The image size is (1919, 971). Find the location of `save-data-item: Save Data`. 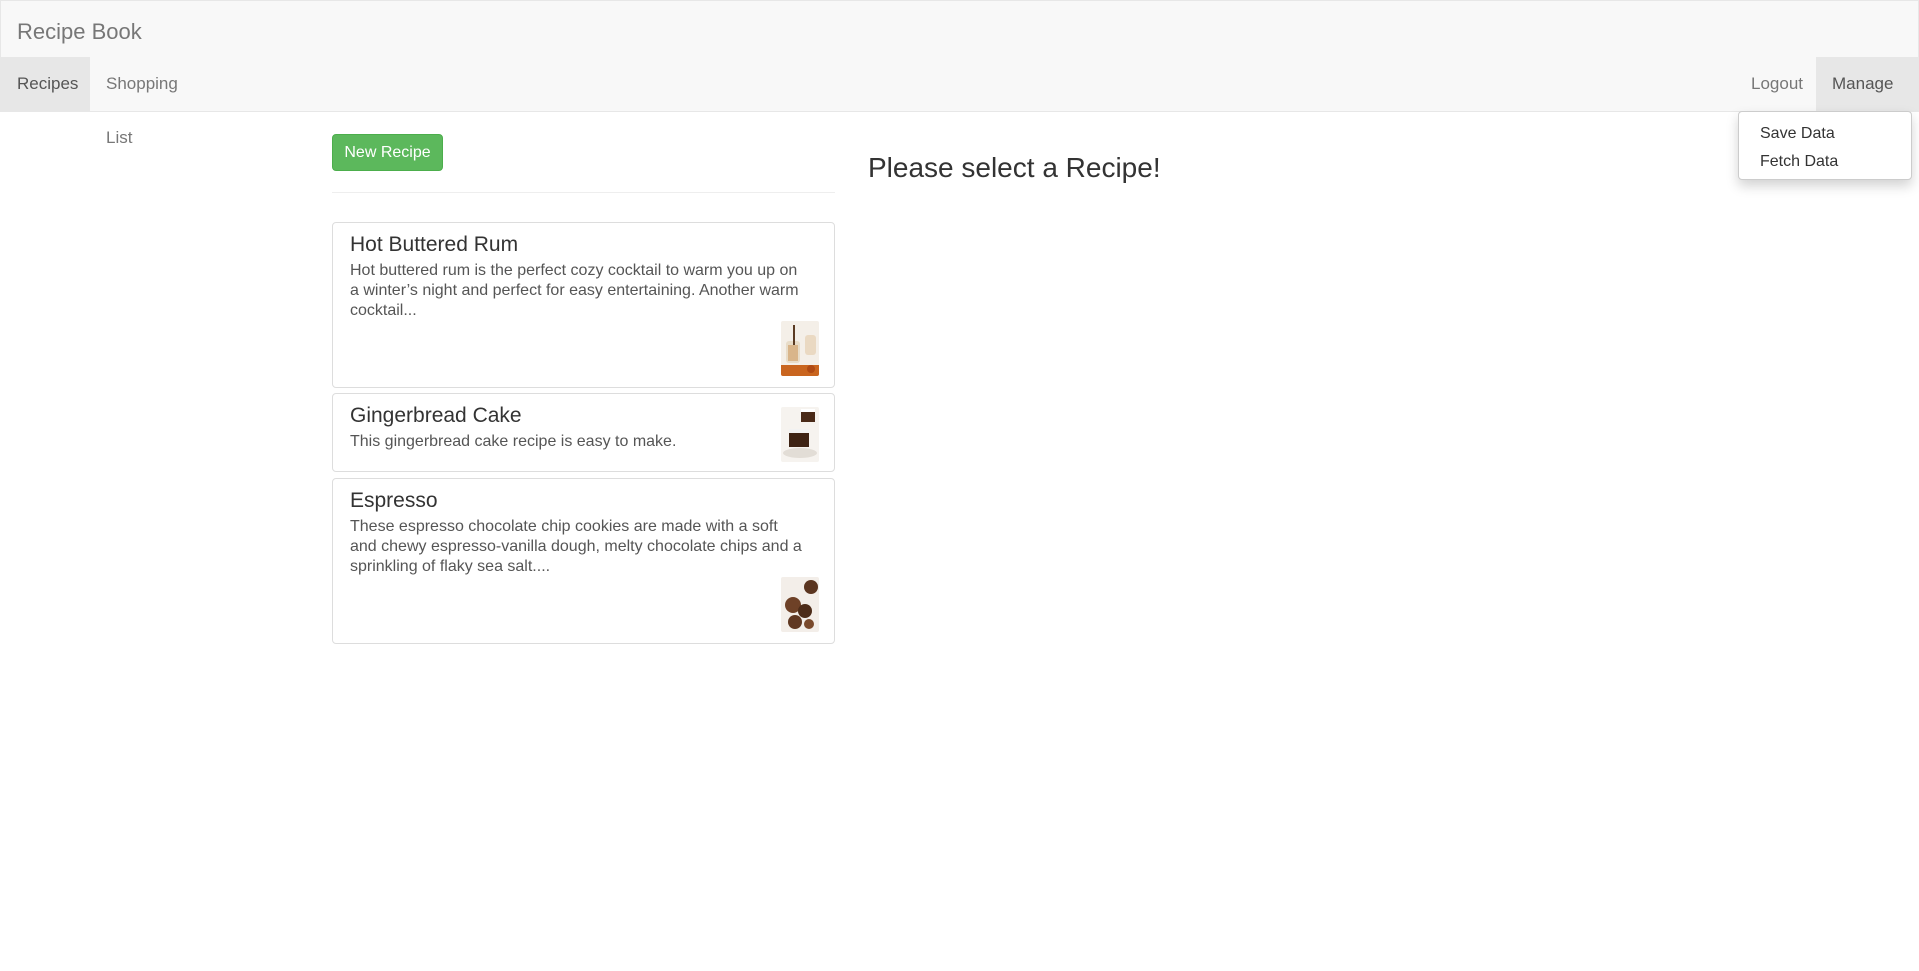

save-data-item: Save Data is located at coordinates (1825, 134).